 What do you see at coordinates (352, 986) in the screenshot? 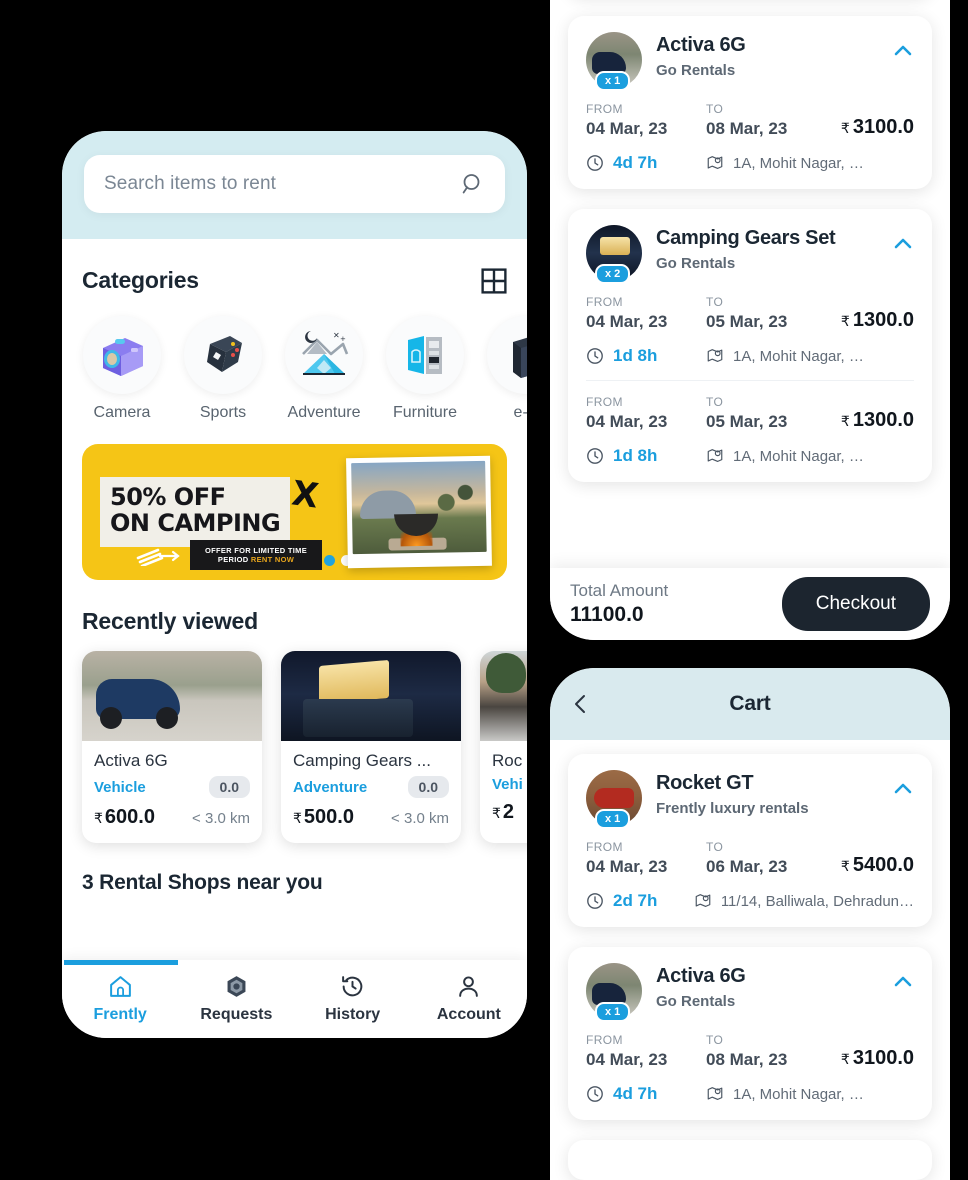
I see `history-clock-icon` at bounding box center [352, 986].